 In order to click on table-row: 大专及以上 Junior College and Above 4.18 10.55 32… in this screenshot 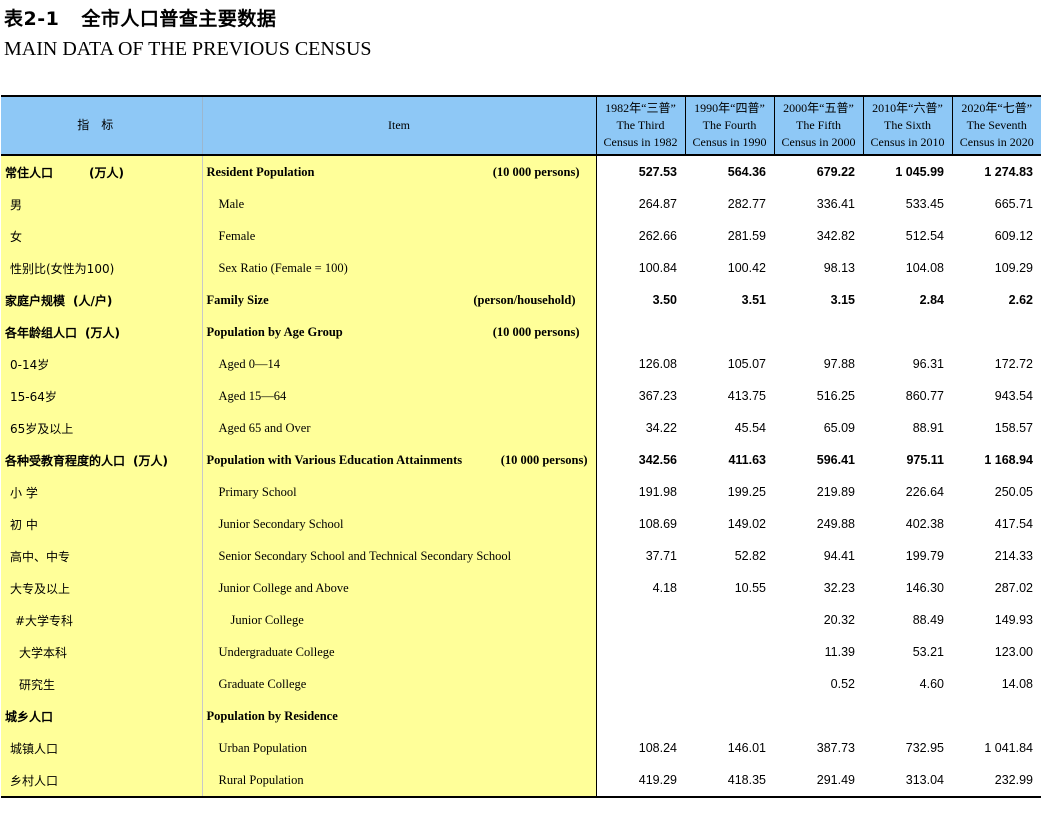, I will do `click(521, 588)`.